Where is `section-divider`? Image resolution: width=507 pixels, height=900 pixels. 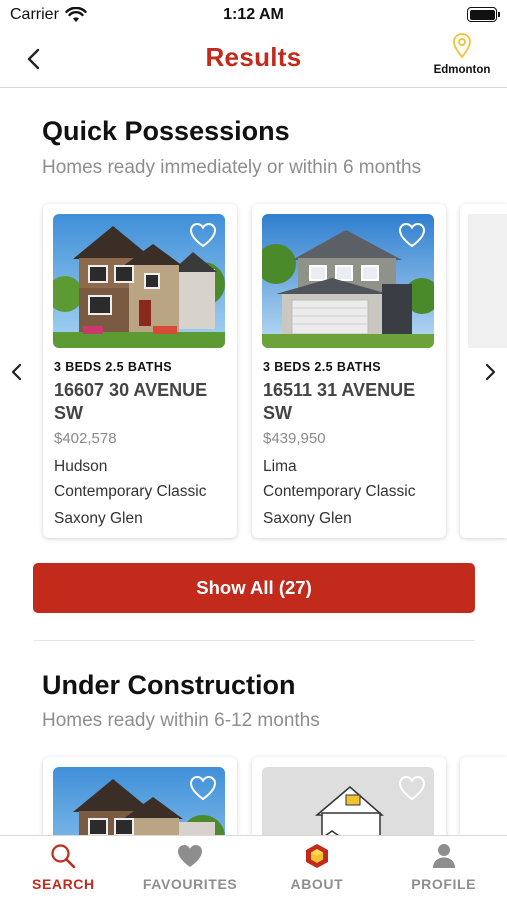
section-divider is located at coordinates (254, 640).